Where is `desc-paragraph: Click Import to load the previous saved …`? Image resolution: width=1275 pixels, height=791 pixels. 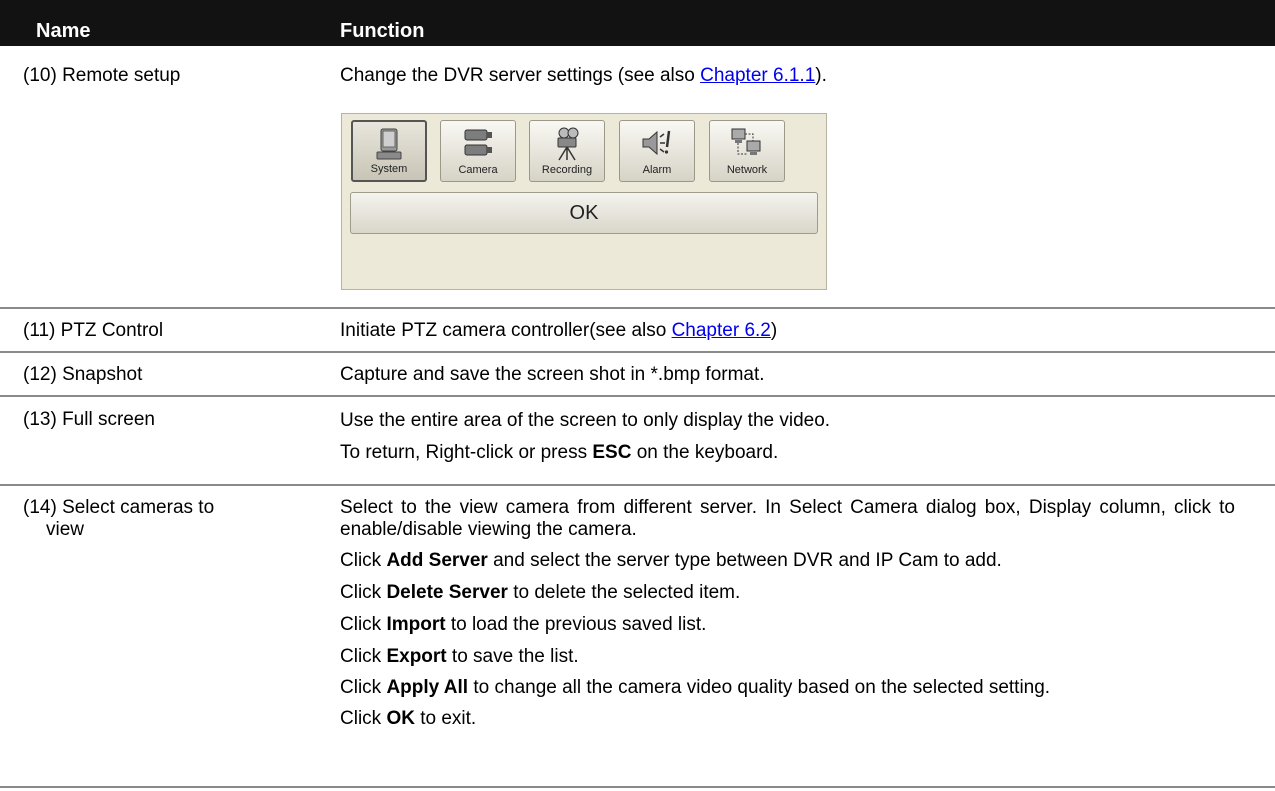
desc-paragraph: Click Import to load the previous saved … is located at coordinates (523, 624).